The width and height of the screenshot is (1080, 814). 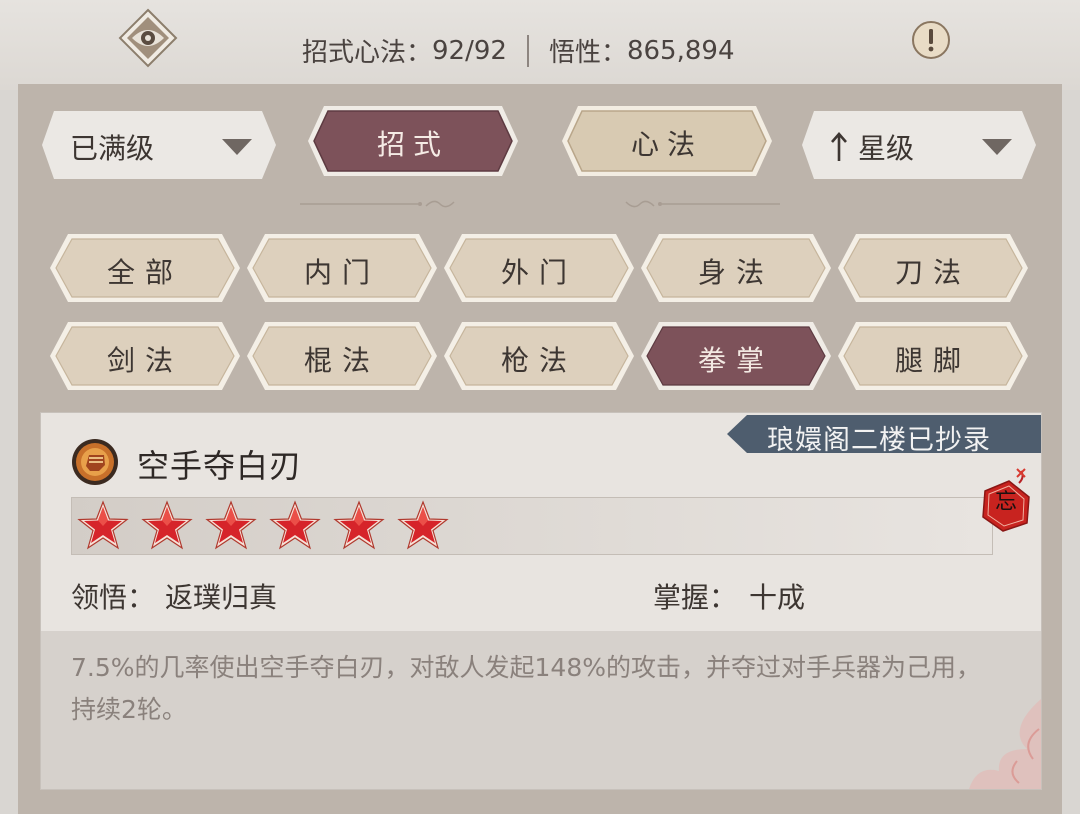 What do you see at coordinates (412, 144) in the screenshot?
I see `tab-moves-label: 招式` at bounding box center [412, 144].